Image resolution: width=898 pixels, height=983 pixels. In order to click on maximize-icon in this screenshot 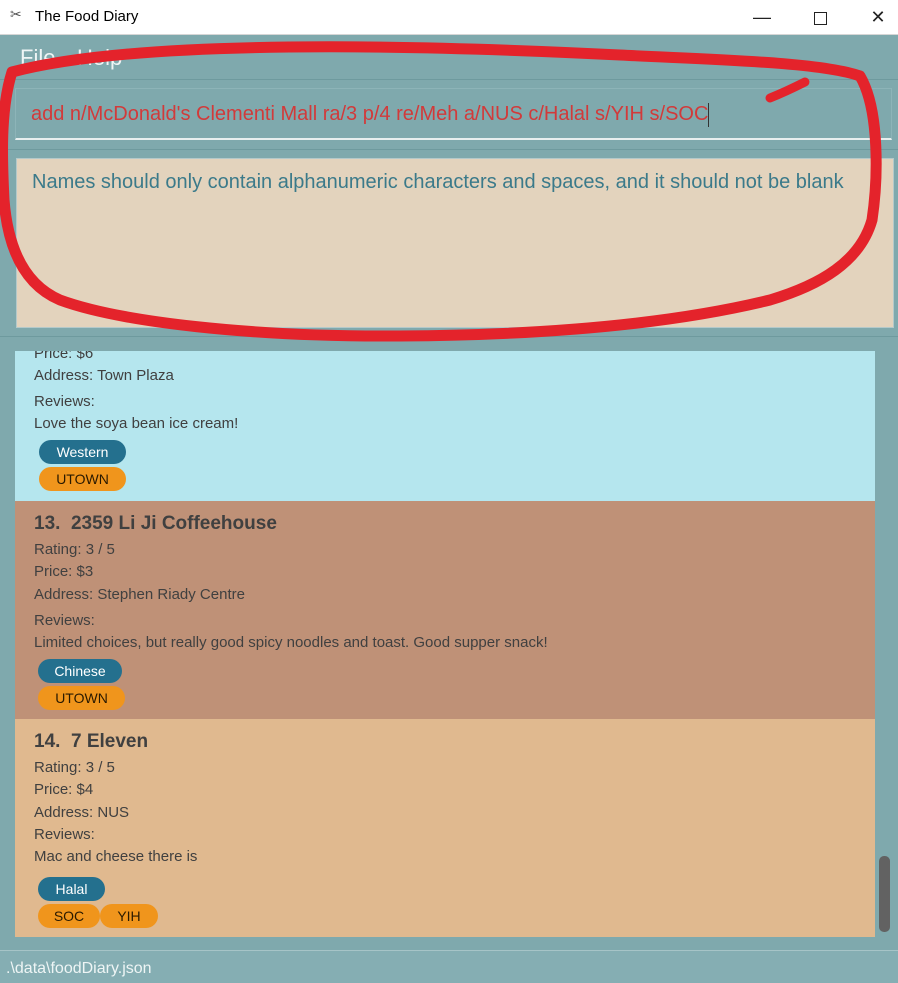, I will do `click(820, 18)`.